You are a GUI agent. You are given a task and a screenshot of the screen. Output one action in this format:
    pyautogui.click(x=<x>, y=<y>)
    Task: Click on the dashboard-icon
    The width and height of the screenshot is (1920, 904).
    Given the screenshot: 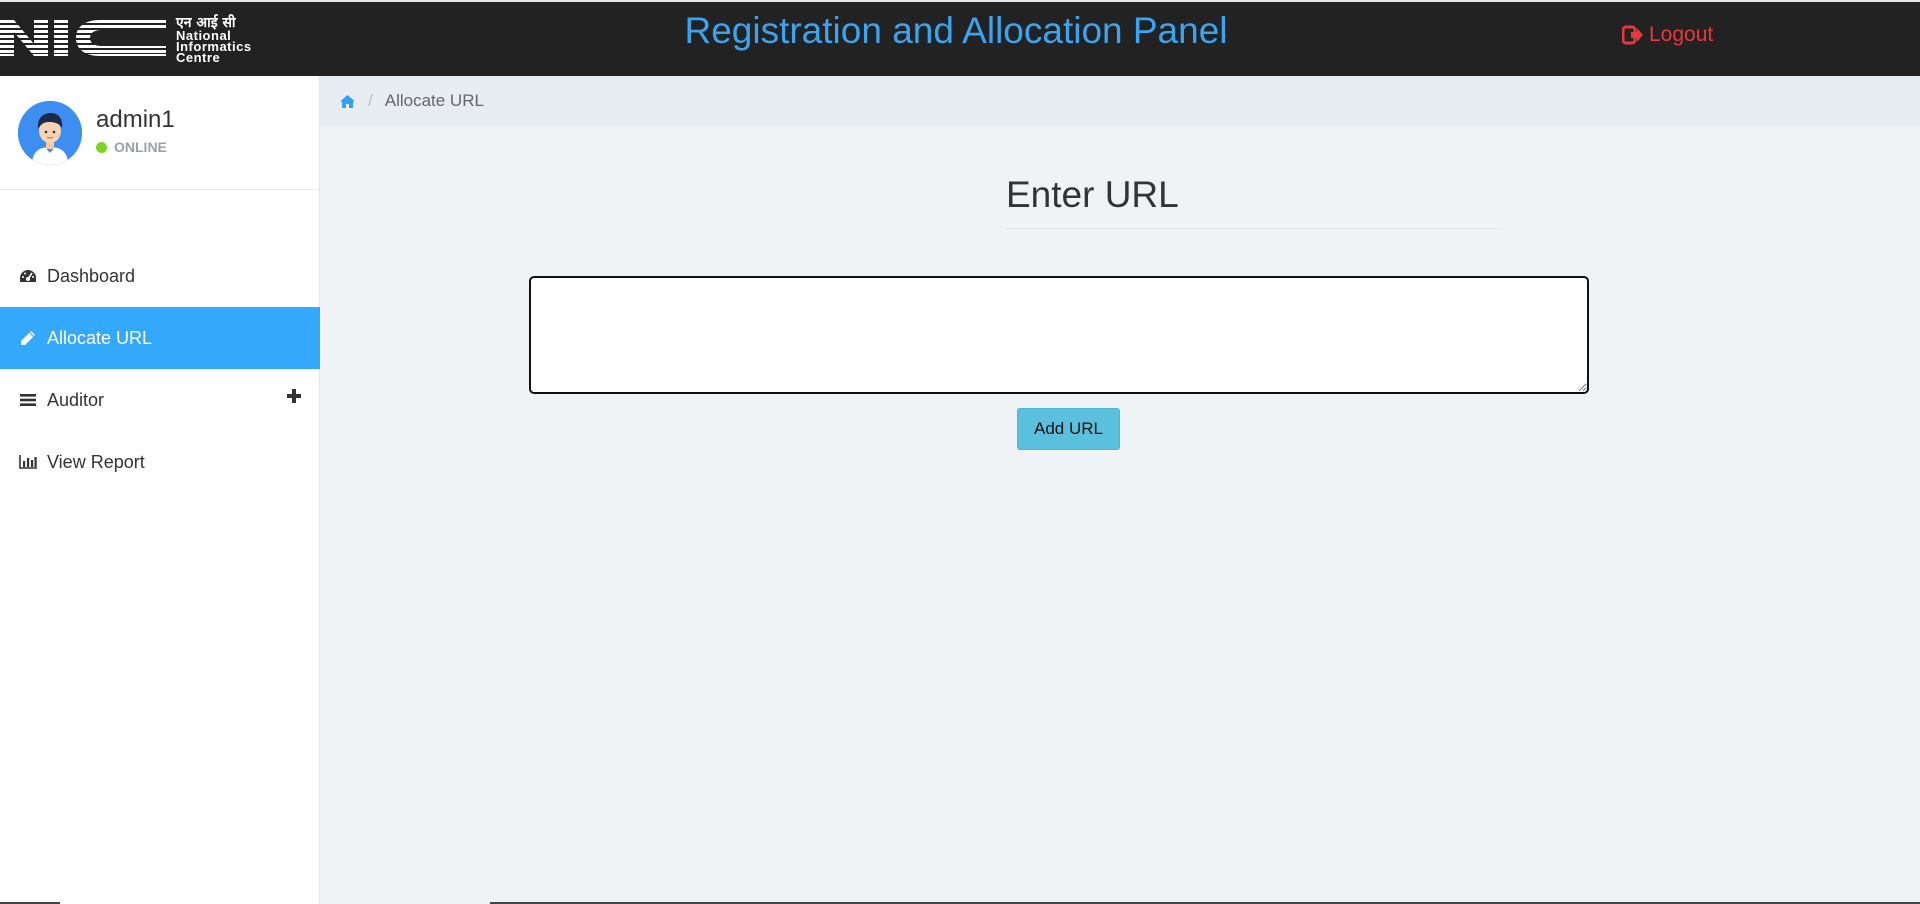 What is the action you would take?
    pyautogui.click(x=28, y=276)
    